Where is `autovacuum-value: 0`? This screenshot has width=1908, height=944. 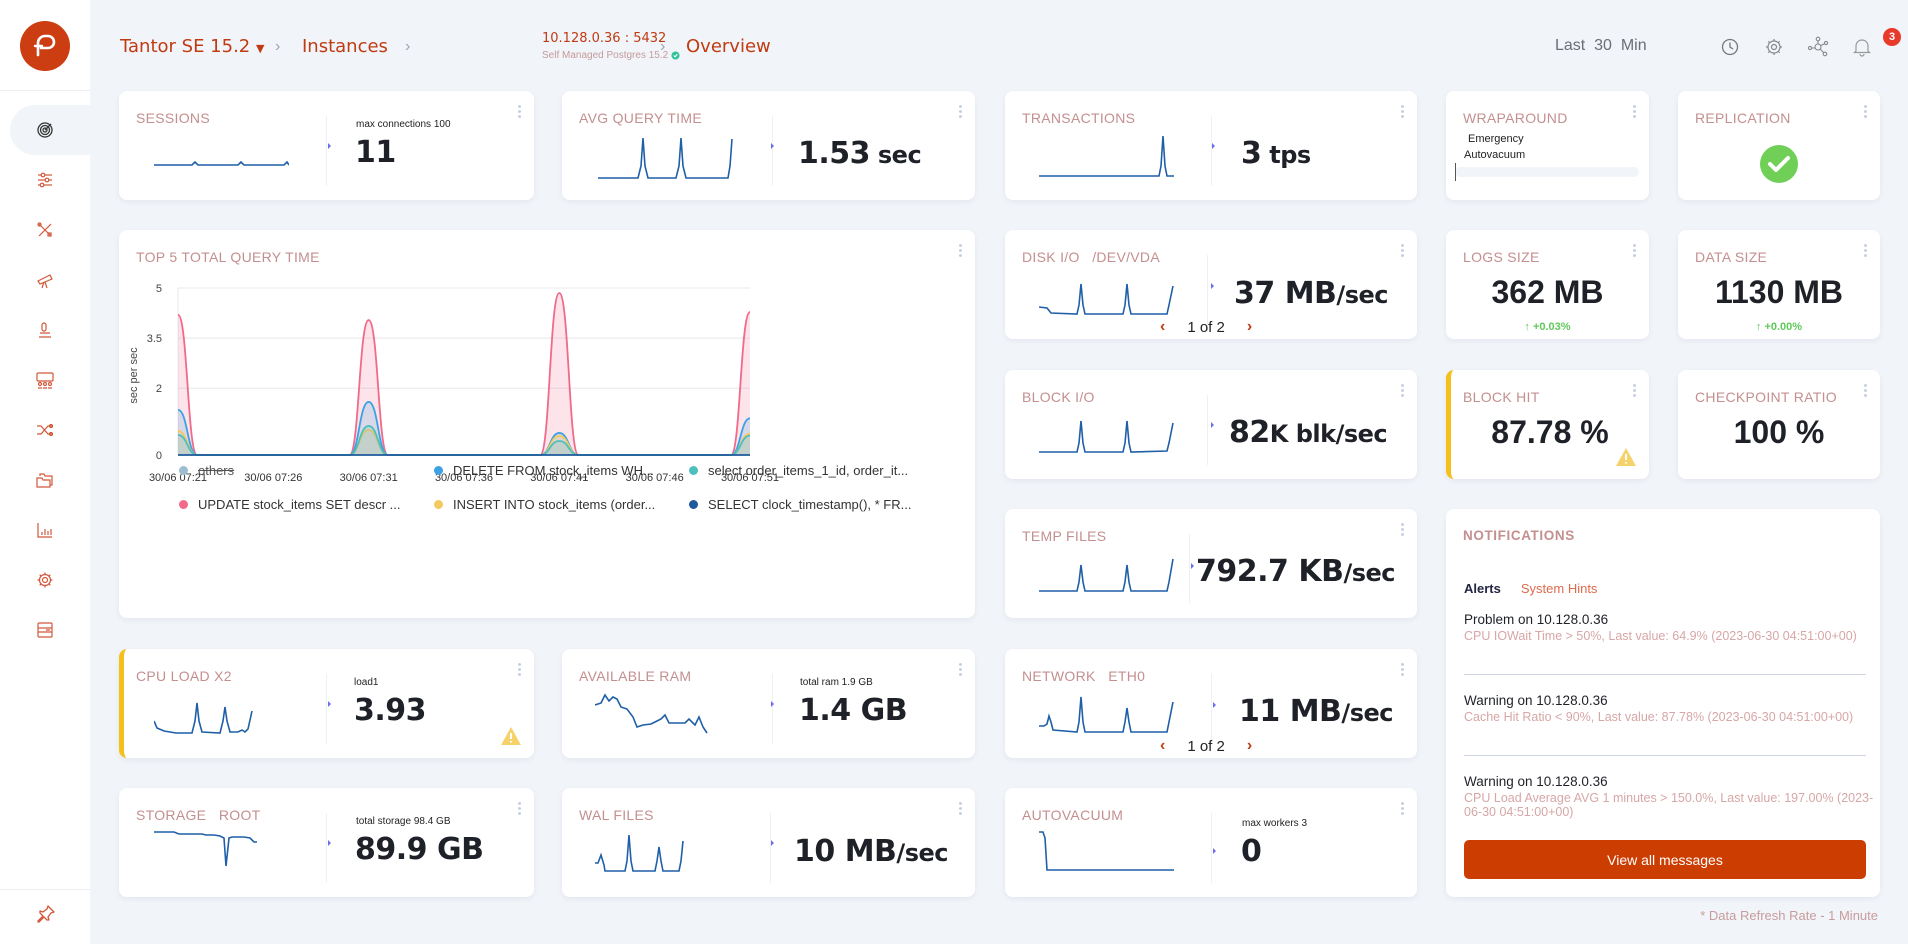
autovacuum-value: 0 is located at coordinates (1251, 851).